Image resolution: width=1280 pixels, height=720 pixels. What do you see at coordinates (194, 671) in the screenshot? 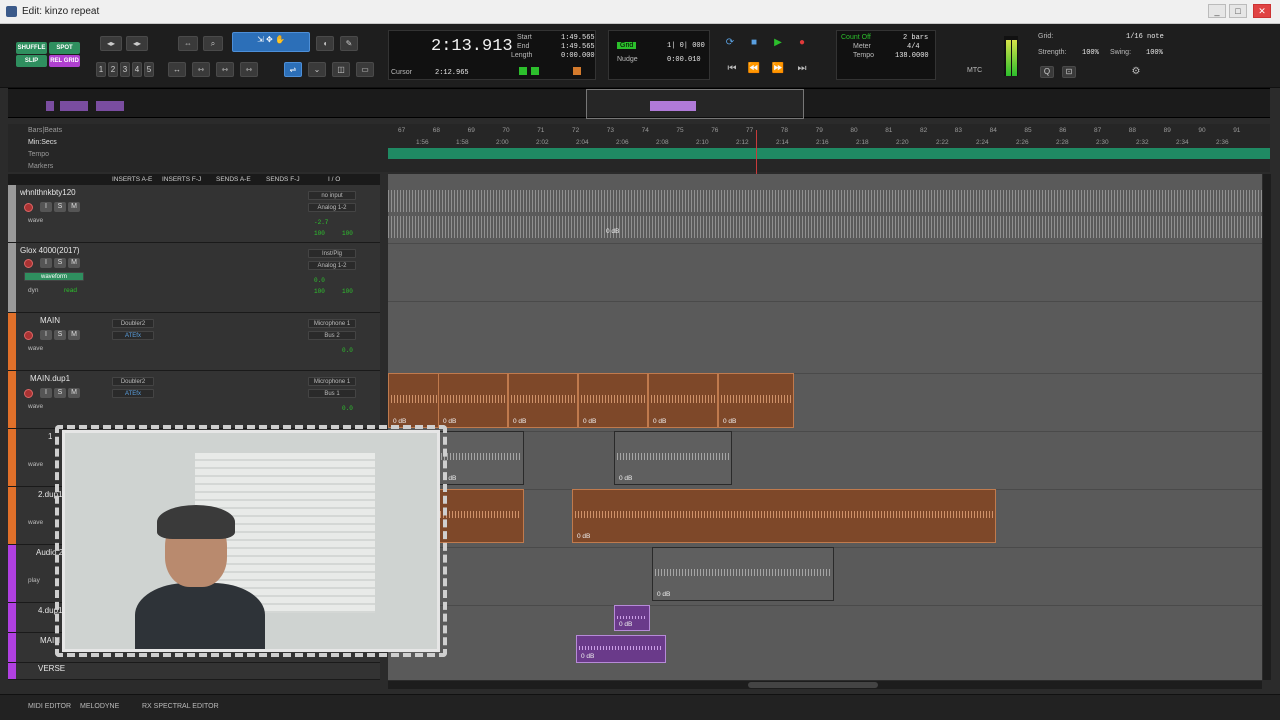
I see `track-row: VERSE` at bounding box center [194, 671].